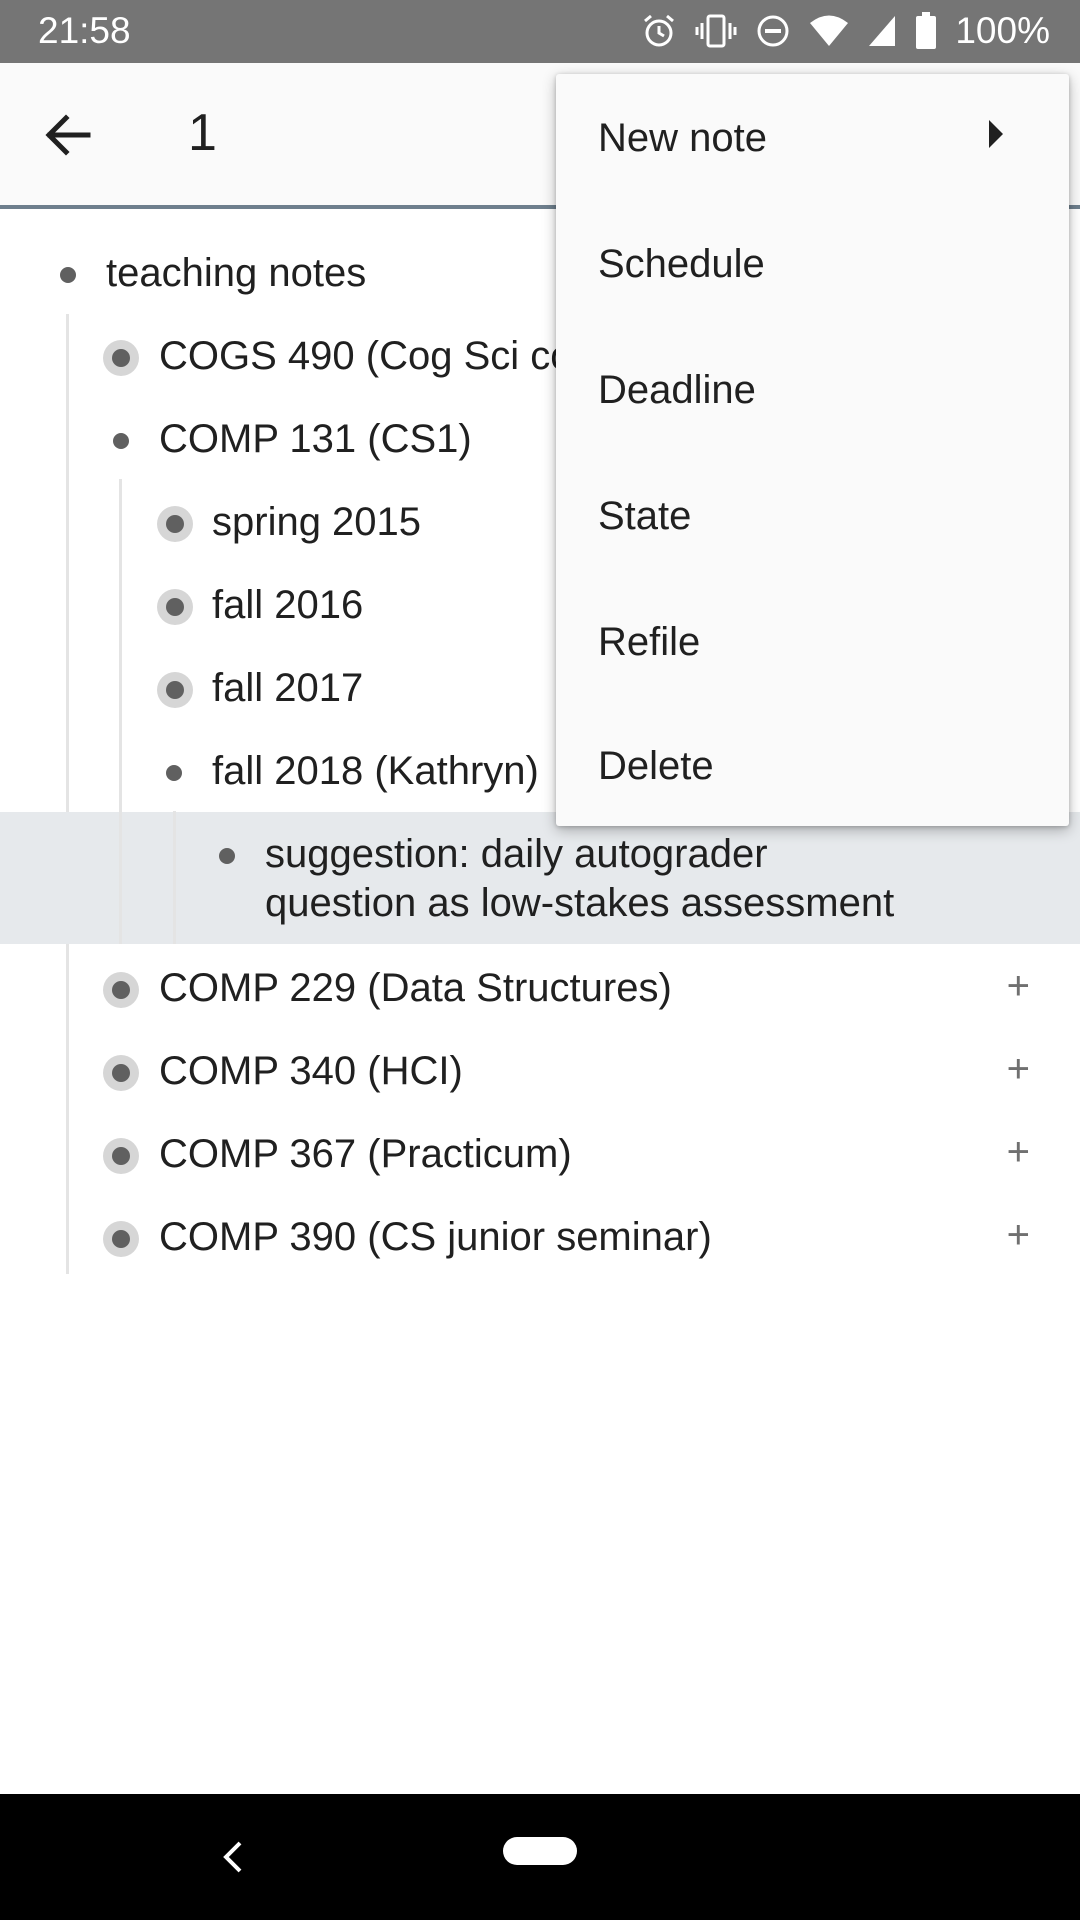  I want to click on menu-item-label: Refile, so click(649, 642).